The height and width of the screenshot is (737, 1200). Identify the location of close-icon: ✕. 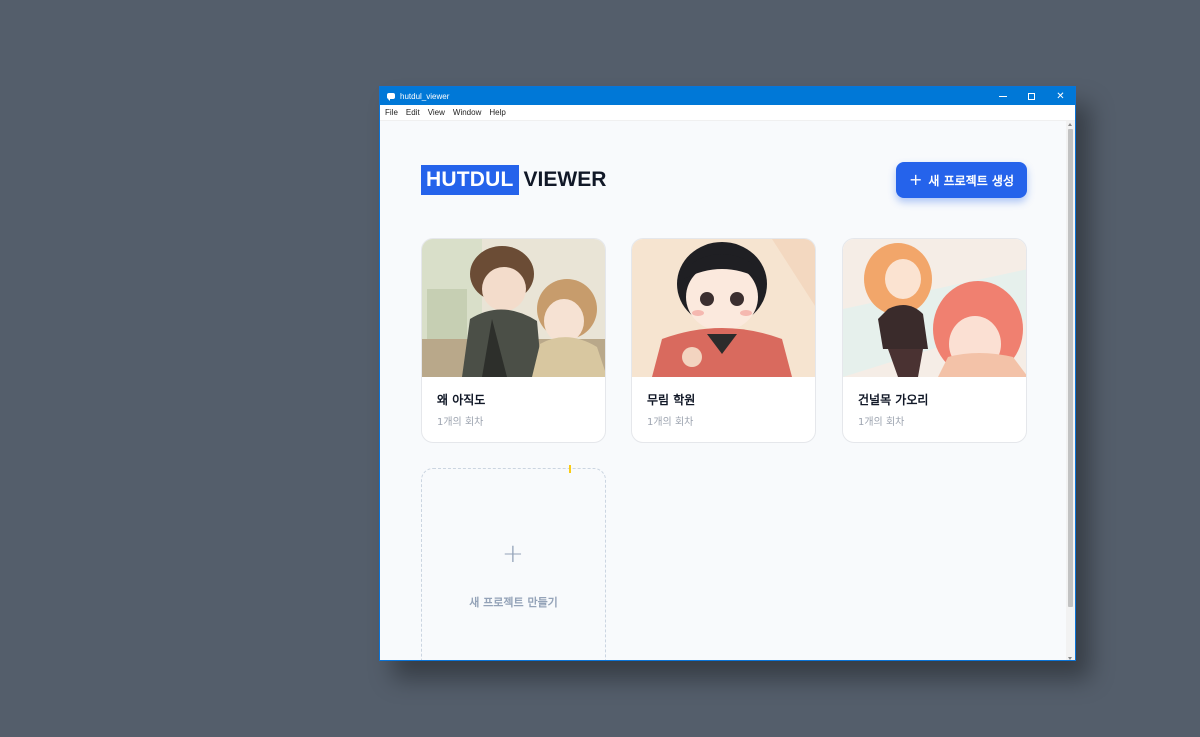
(1060, 96).